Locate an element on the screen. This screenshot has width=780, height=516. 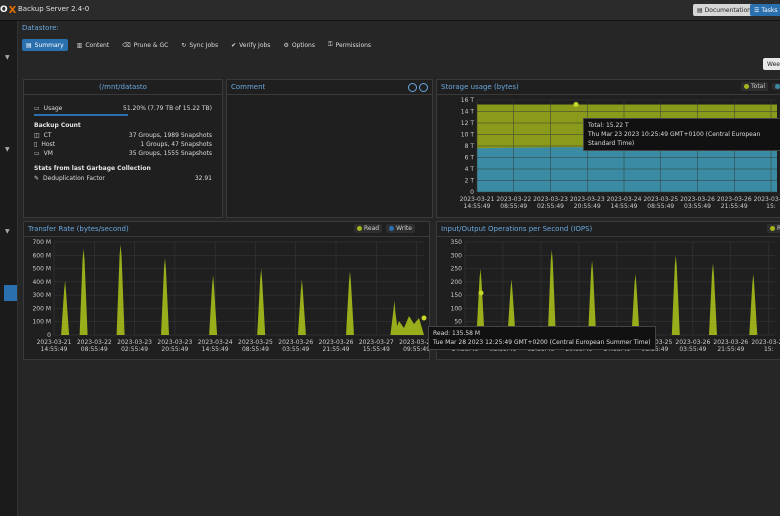
legend-used is located at coordinates (776, 86).